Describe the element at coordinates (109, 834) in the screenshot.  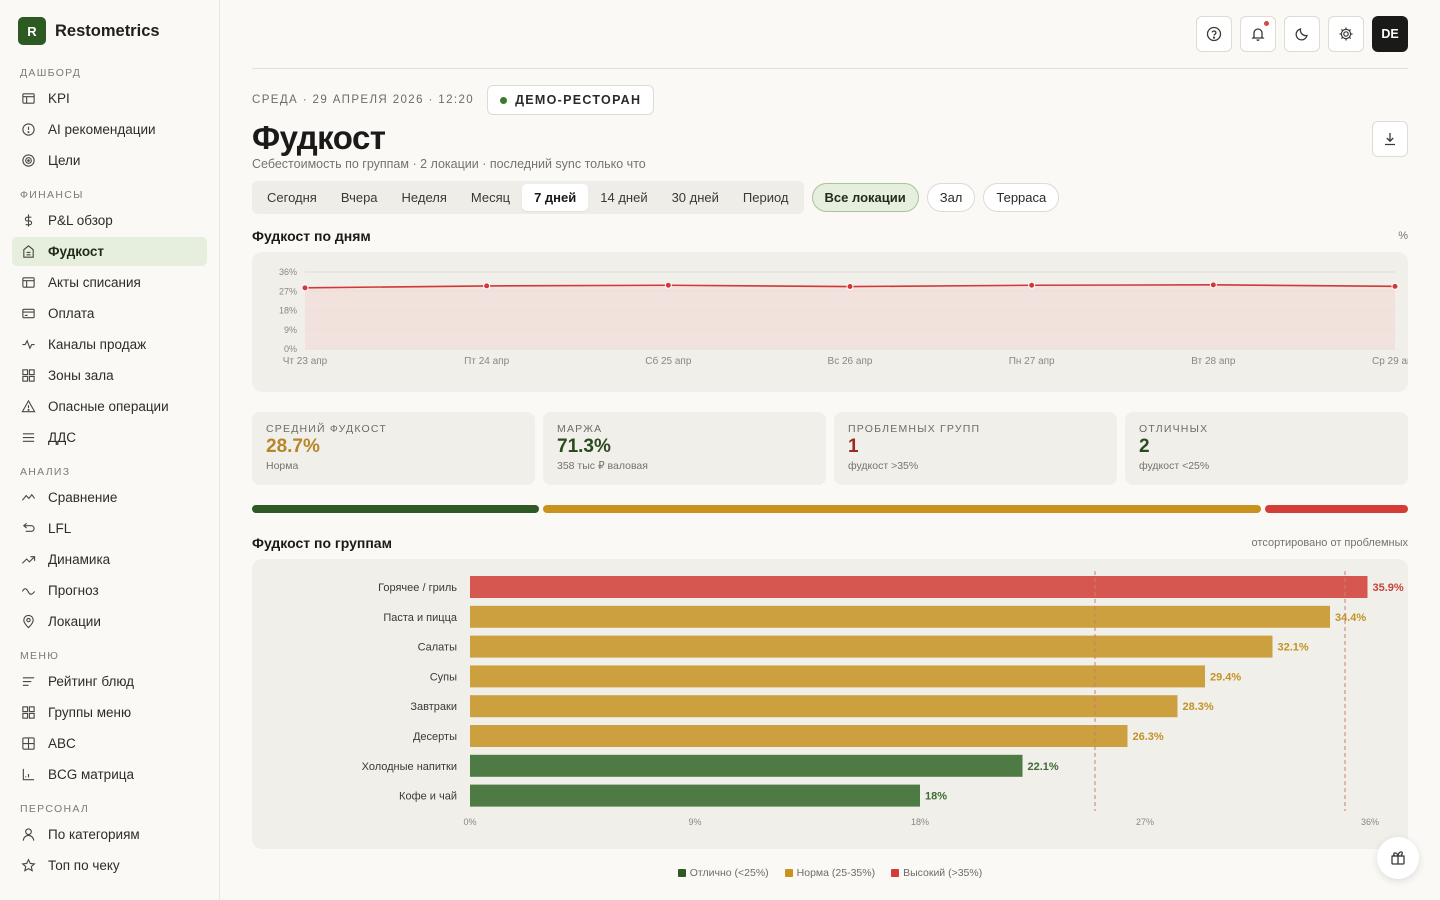
I see `sidebar-item: По категориям` at that location.